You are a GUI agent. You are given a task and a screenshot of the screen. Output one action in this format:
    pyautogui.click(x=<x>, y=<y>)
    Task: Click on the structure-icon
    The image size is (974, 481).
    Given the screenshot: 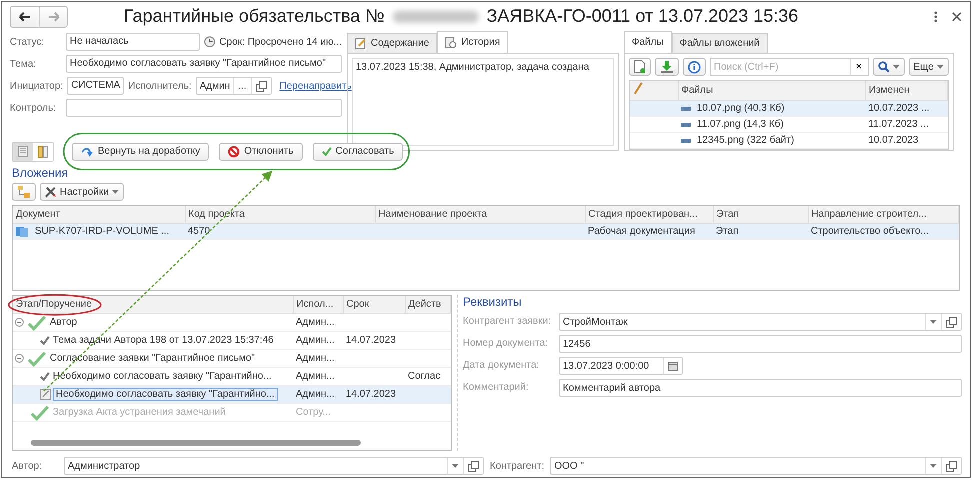 What is the action you would take?
    pyautogui.click(x=24, y=192)
    